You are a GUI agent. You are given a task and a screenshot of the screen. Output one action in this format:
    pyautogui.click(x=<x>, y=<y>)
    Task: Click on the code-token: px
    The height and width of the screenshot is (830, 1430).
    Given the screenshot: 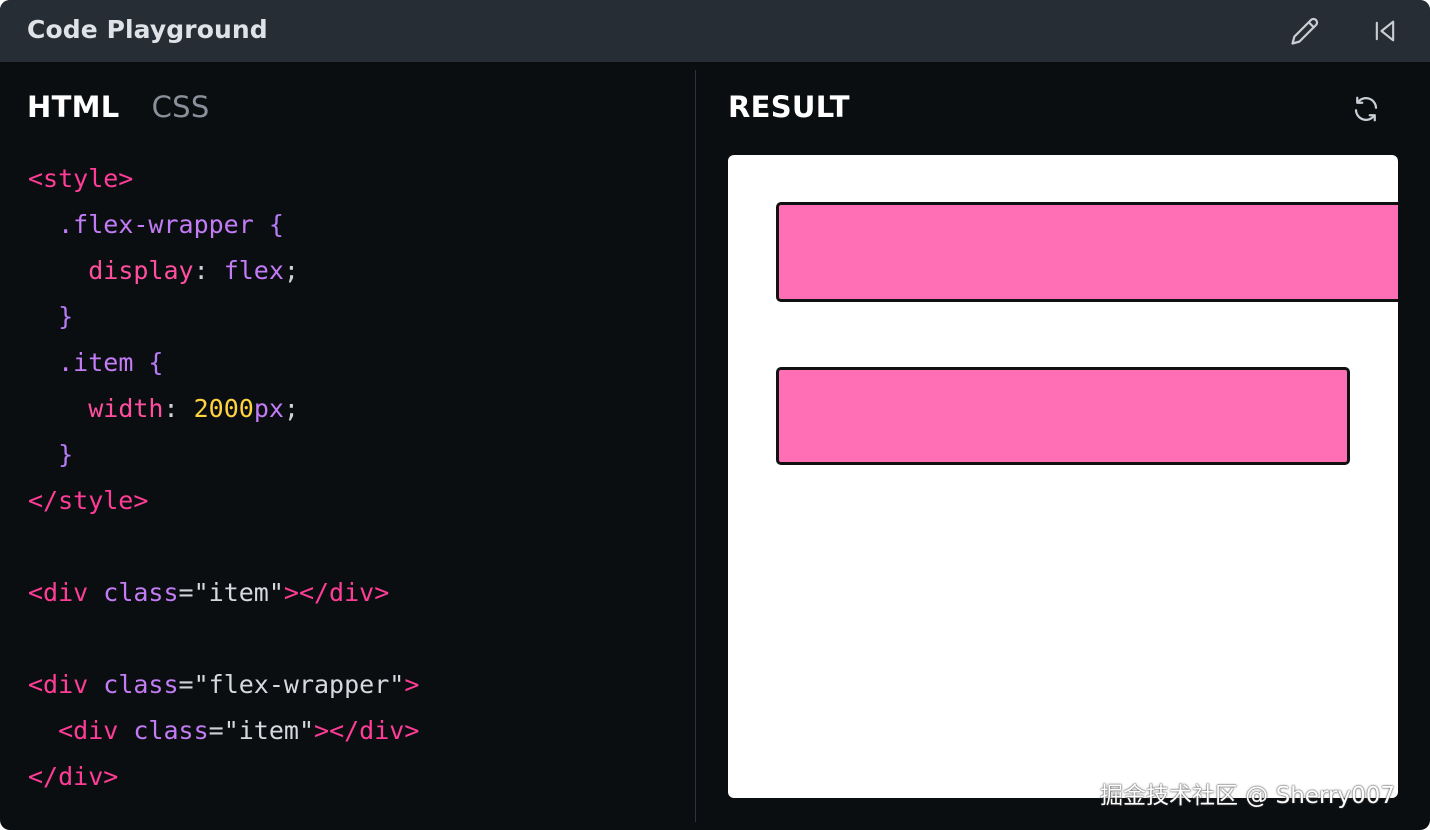 What is the action you would take?
    pyautogui.click(x=268, y=408)
    